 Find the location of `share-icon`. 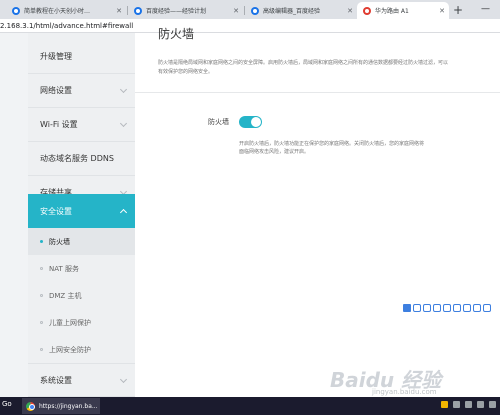

share-icon is located at coordinates (447, 308).